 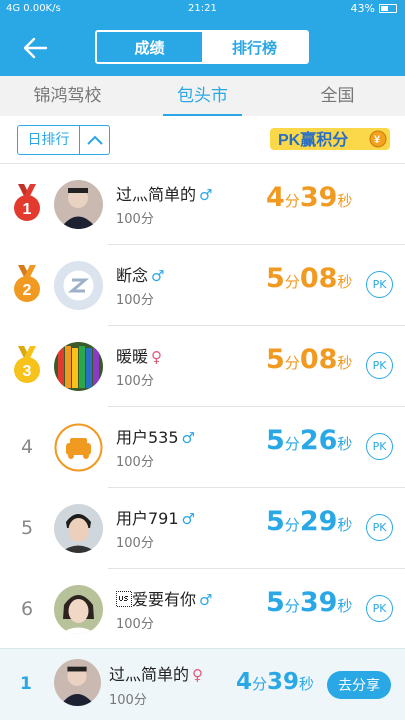 I want to click on ranking-row: 6 爱要有你 ♂ 100分 5分39秒 PK, so click(x=202, y=609).